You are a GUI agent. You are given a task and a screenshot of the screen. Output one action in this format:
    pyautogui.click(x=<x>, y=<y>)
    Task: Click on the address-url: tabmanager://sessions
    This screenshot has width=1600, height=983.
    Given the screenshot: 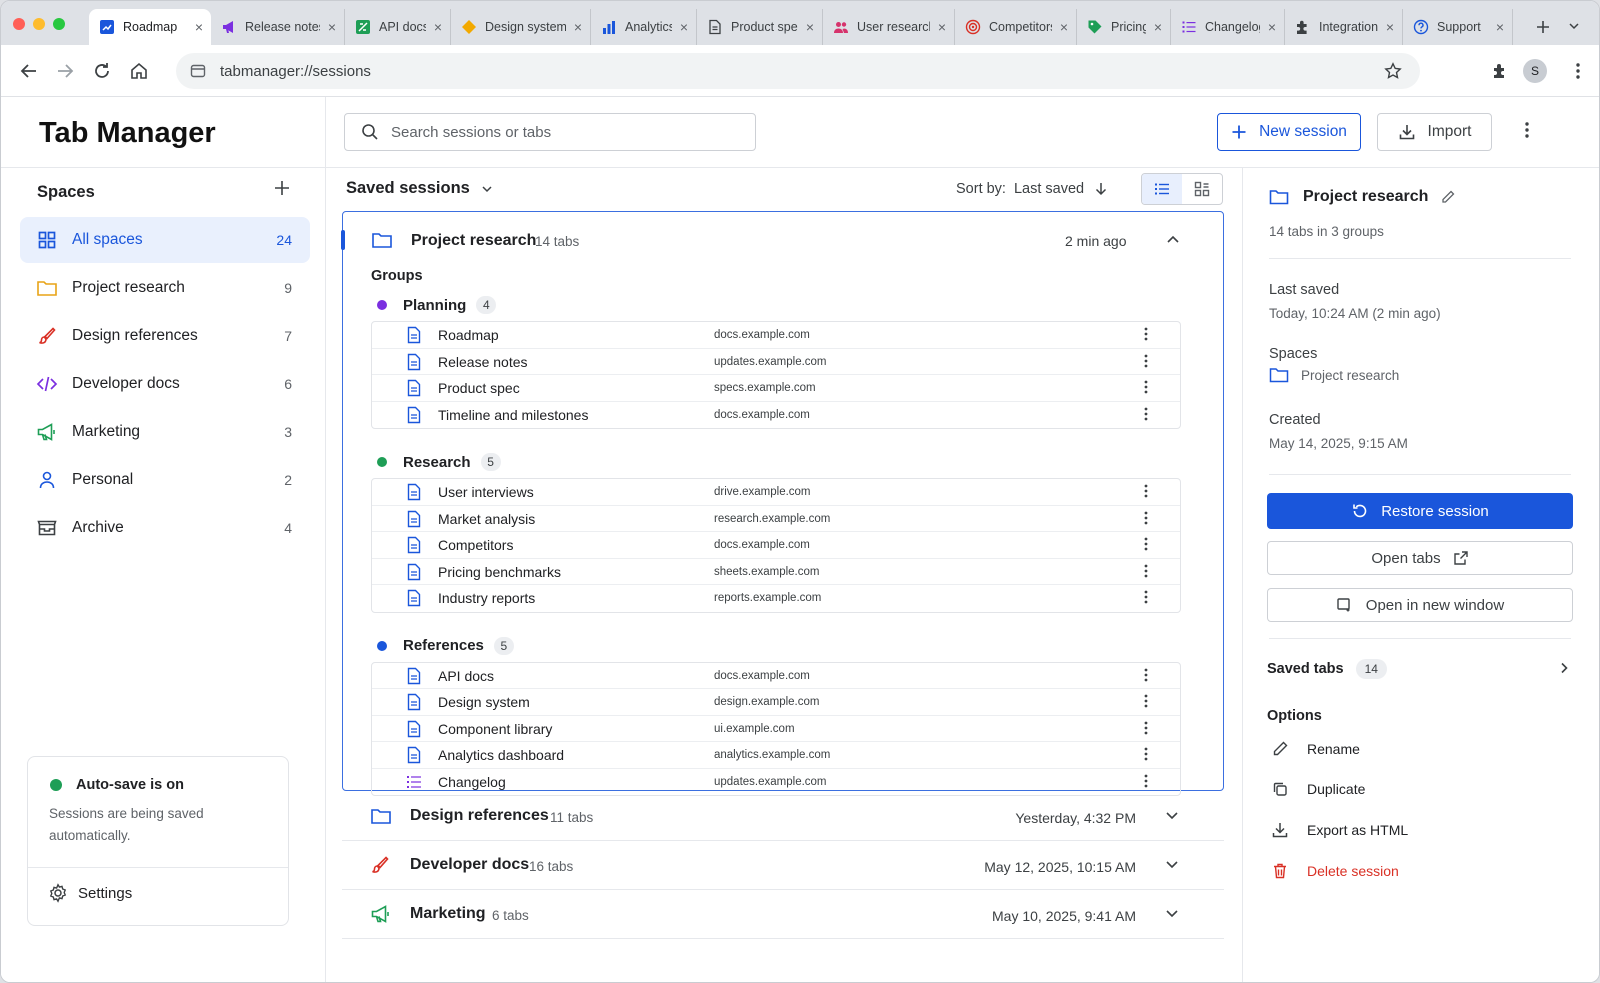 What is the action you would take?
    pyautogui.click(x=295, y=71)
    